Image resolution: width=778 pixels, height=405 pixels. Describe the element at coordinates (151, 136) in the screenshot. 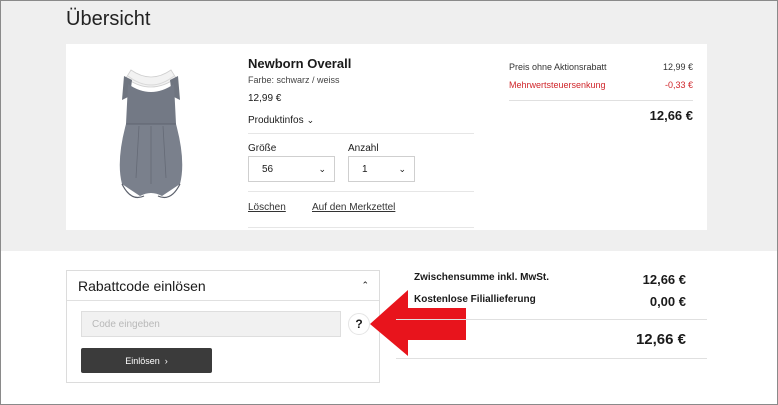

I see `product-image` at that location.